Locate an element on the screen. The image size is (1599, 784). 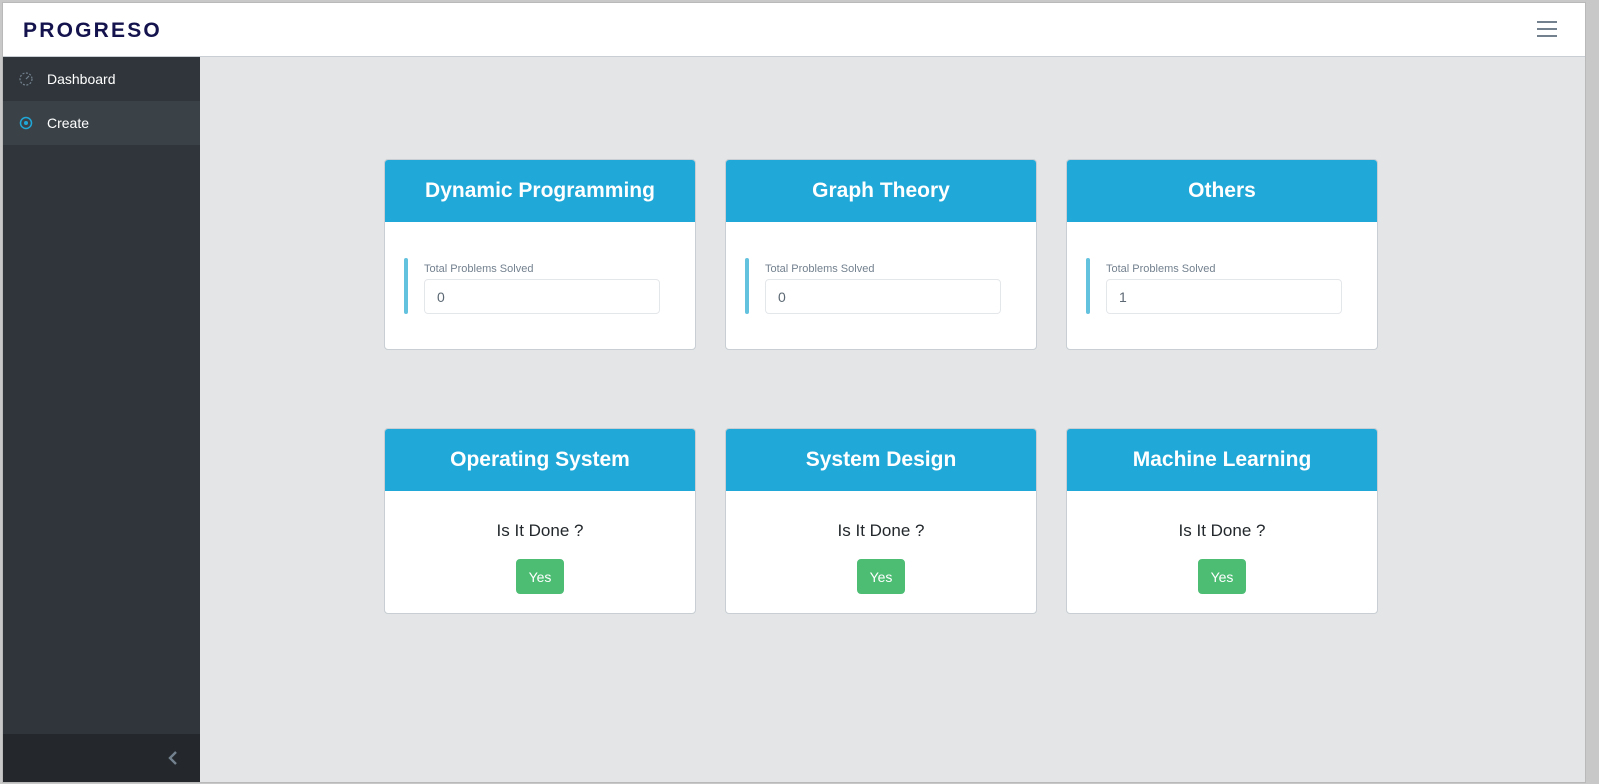
card-graph-theory: Graph Theory Total Problems Solved is located at coordinates (881, 254).